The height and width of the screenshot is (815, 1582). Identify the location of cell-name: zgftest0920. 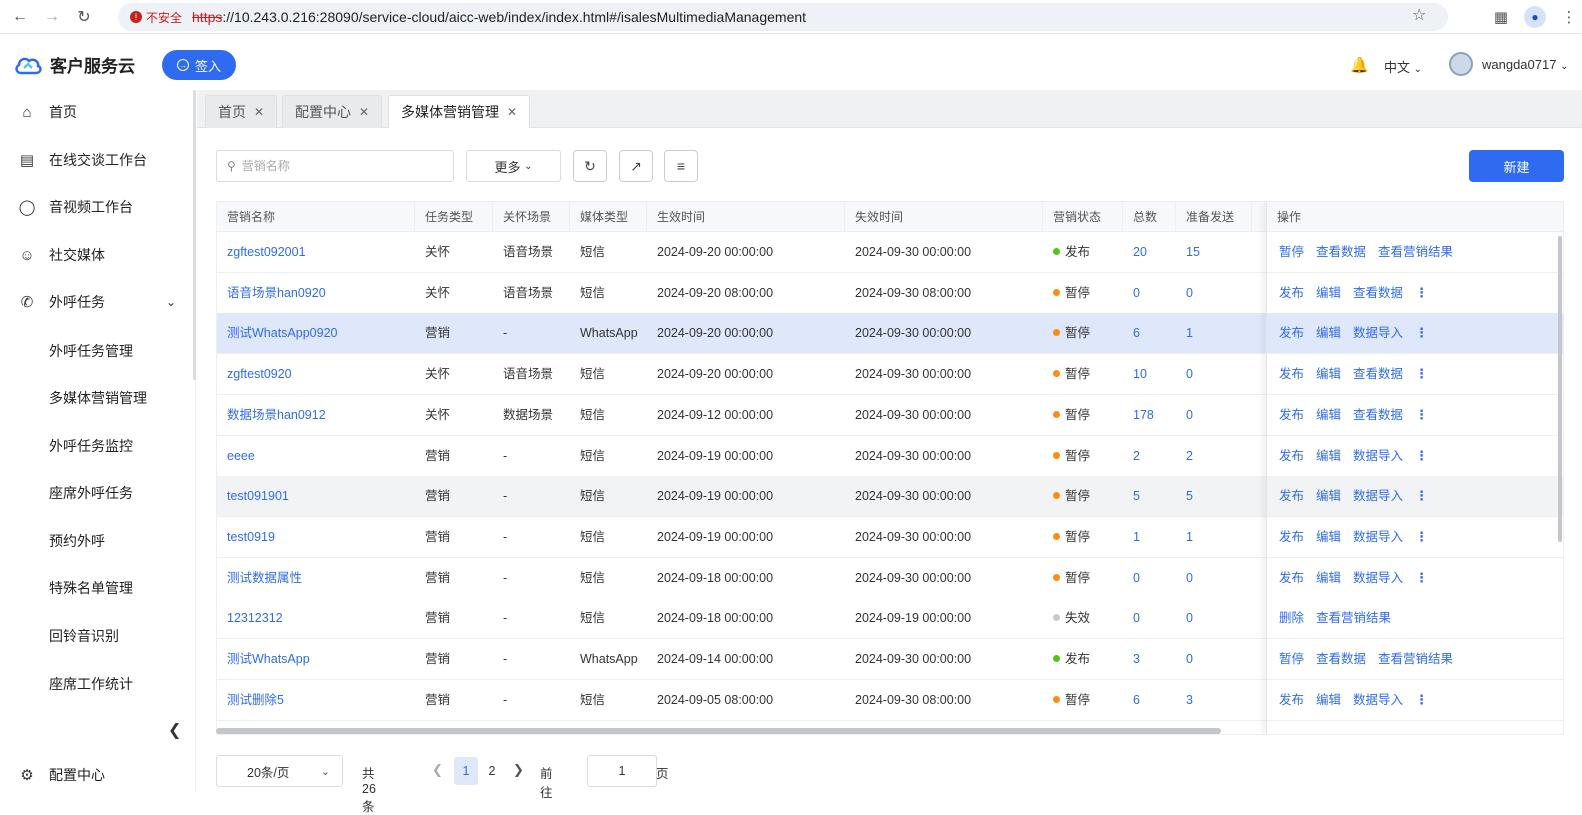
(316, 374).